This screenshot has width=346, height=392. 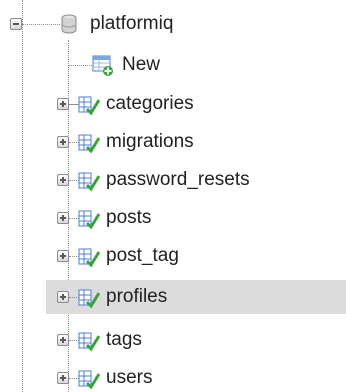 I want to click on table-label: profiles, so click(x=136, y=297).